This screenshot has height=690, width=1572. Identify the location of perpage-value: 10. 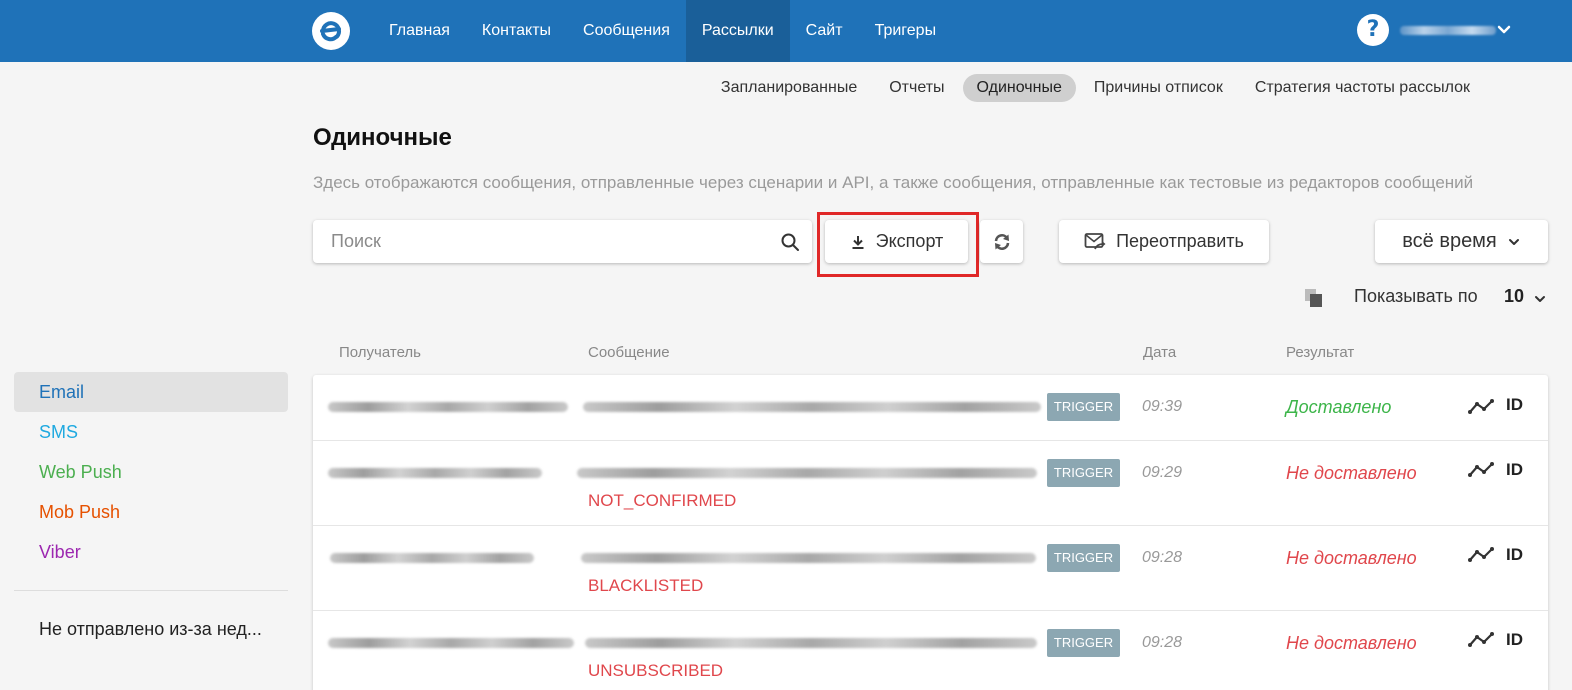
(1514, 296).